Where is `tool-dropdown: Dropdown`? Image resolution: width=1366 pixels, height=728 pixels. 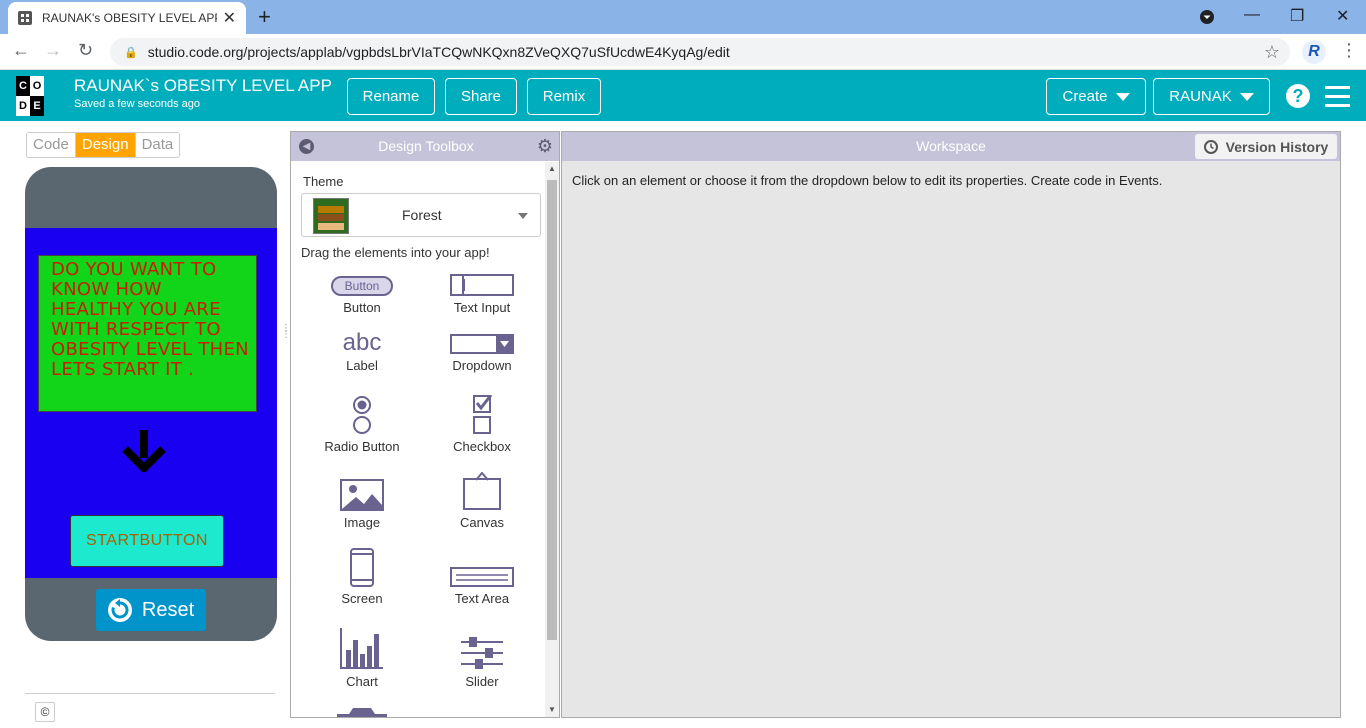 tool-dropdown: Dropdown is located at coordinates (482, 351).